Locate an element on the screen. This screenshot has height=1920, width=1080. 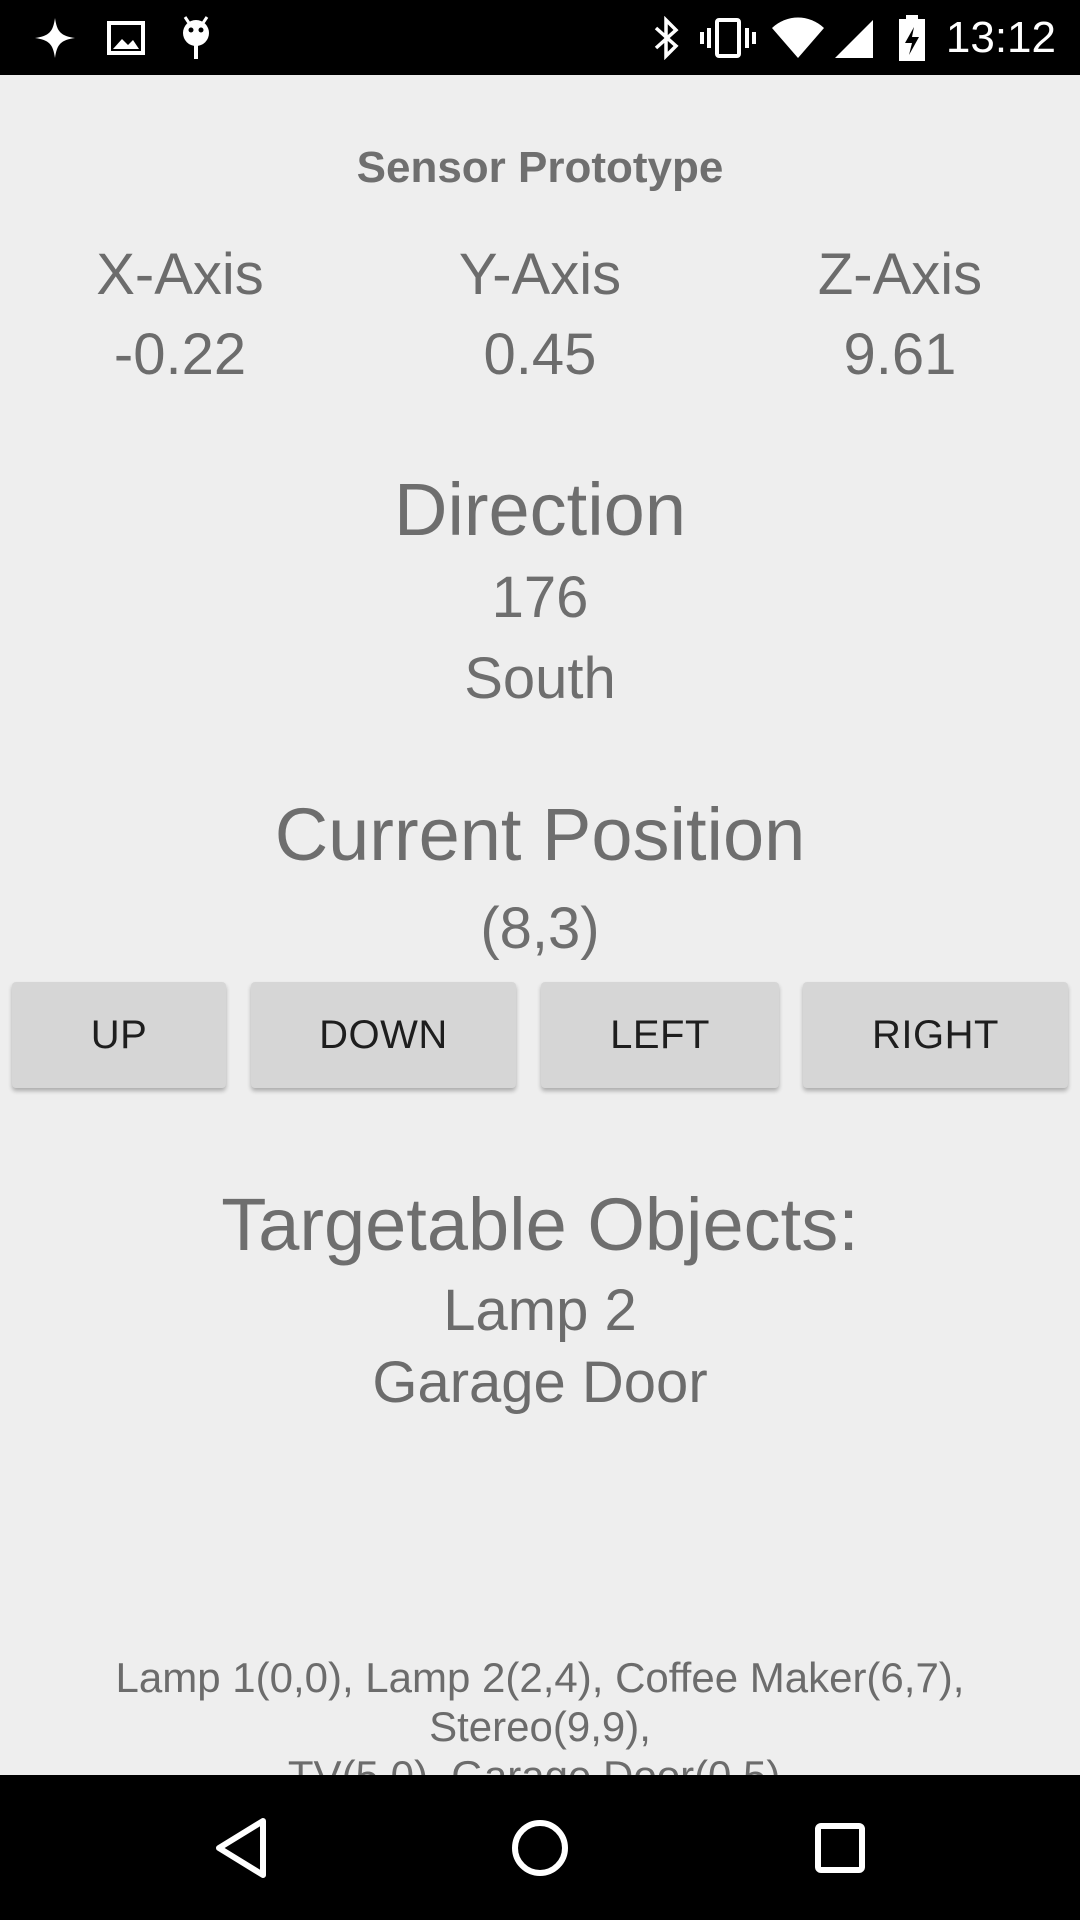
down-button: DOWN is located at coordinates (383, 1035).